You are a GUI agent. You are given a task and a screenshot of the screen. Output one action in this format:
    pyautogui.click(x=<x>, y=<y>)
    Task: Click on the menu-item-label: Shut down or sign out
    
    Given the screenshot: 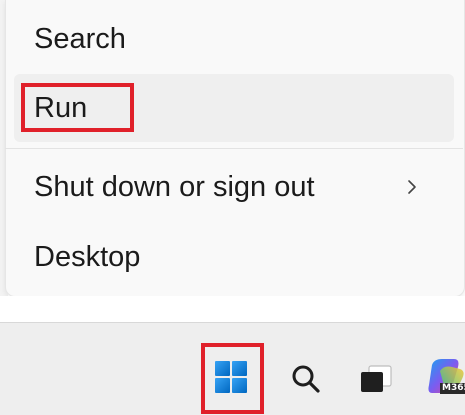 What is the action you would take?
    pyautogui.click(x=174, y=186)
    